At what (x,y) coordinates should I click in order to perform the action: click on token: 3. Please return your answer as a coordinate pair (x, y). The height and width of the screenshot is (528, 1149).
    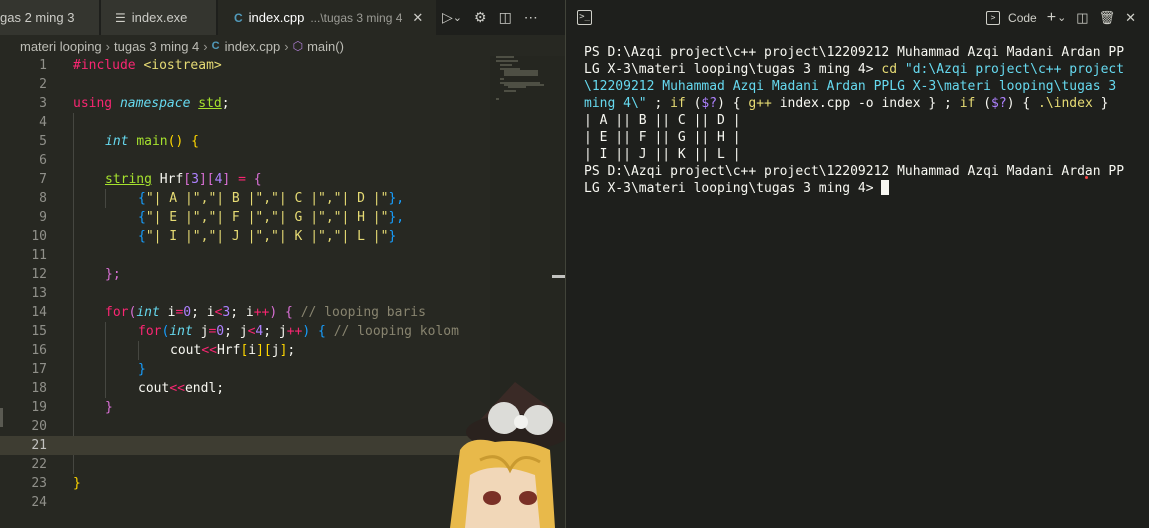
    Looking at the image, I should click on (195, 179).